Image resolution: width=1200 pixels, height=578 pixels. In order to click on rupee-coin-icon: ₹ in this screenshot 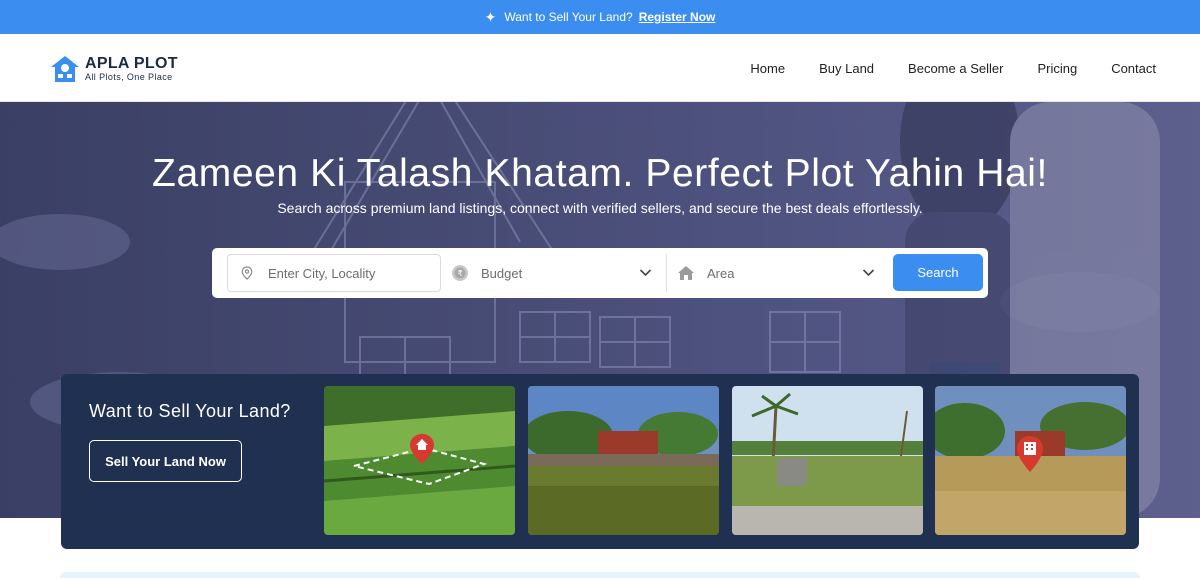, I will do `click(460, 273)`.